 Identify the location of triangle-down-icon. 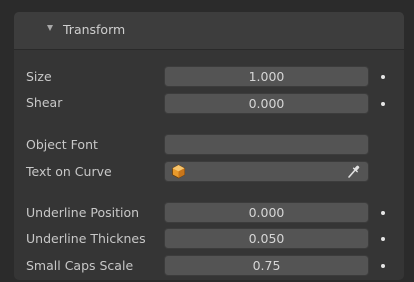
(50, 28).